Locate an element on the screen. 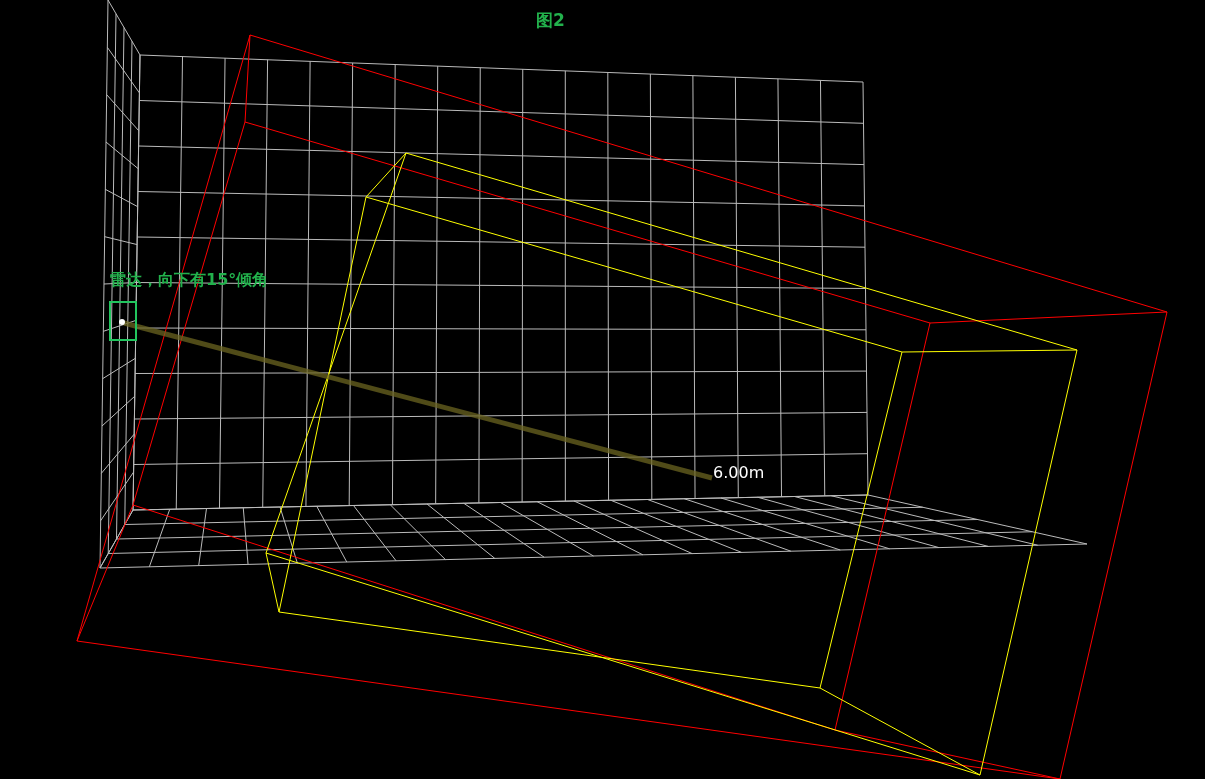 The width and height of the screenshot is (1205, 779). figure-title: 图2 is located at coordinates (550, 20).